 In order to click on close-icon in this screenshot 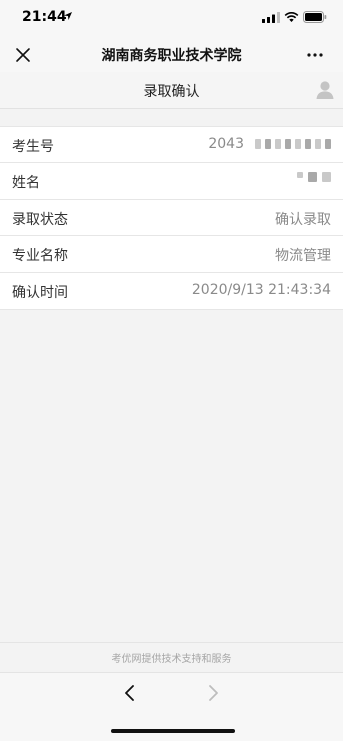, I will do `click(23, 55)`.